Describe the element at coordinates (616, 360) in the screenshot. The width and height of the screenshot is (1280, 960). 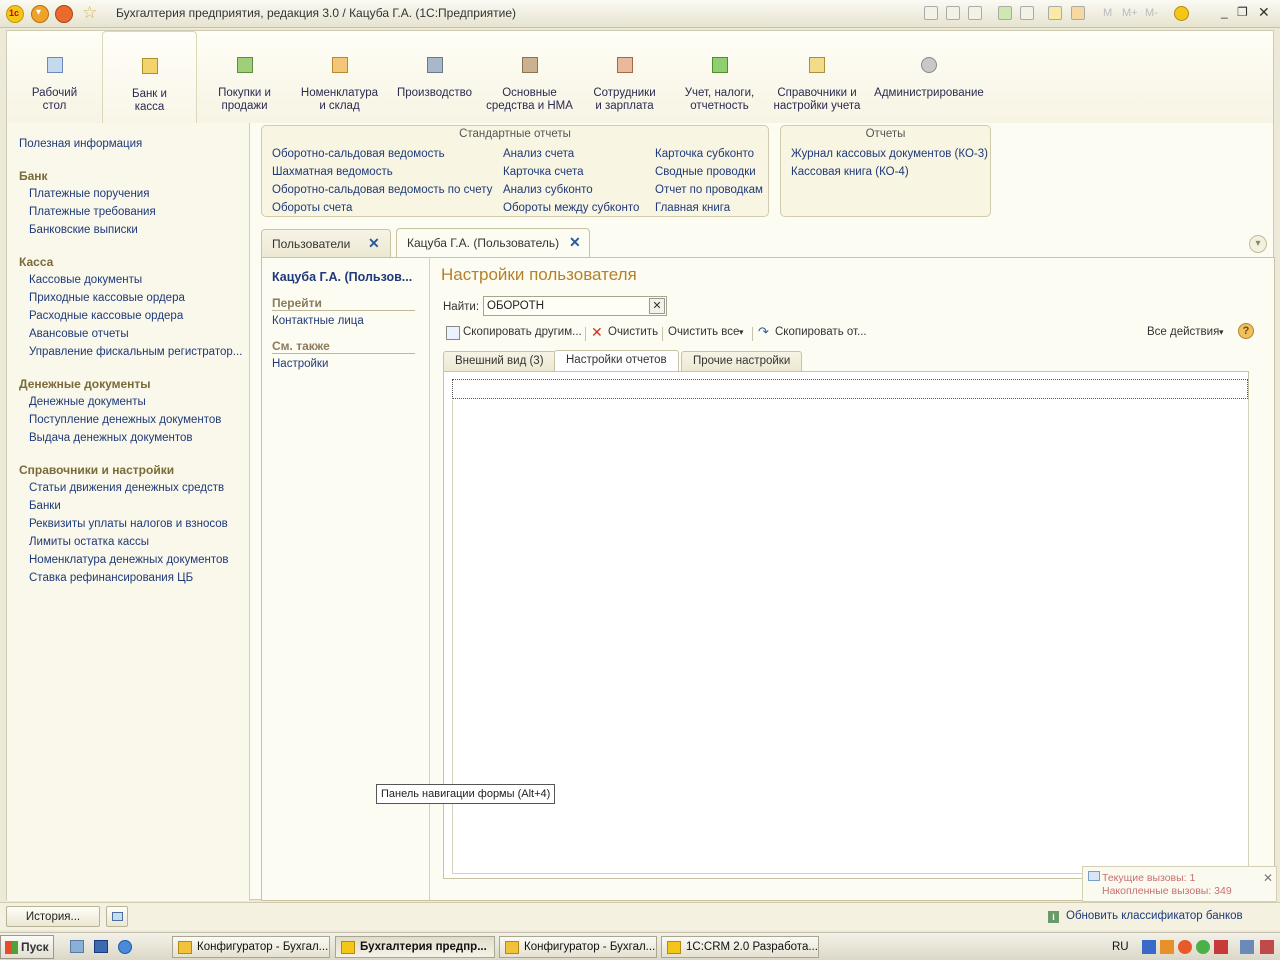
I see `tab-report-settings: Настройки отчетов` at that location.